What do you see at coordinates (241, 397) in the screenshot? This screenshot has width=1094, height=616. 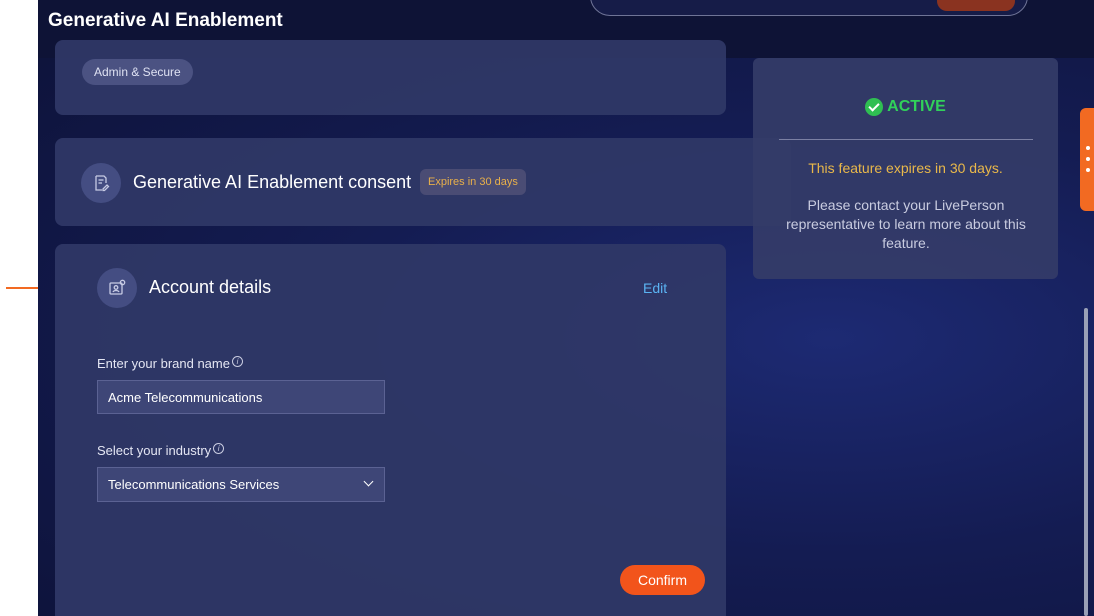 I see `brand-name-input` at bounding box center [241, 397].